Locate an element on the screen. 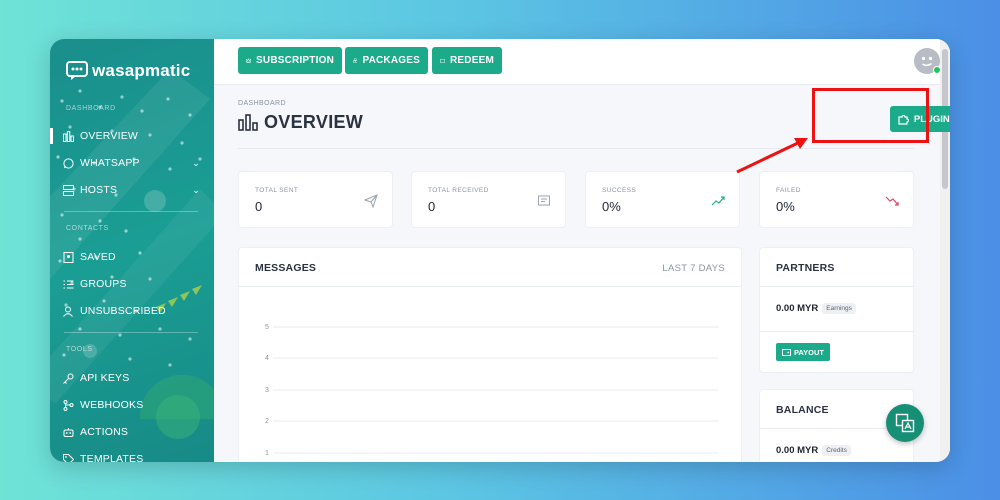 Image resolution: width=1000 pixels, height=500 pixels. sidebar-item-label: API KEYS is located at coordinates (105, 378).